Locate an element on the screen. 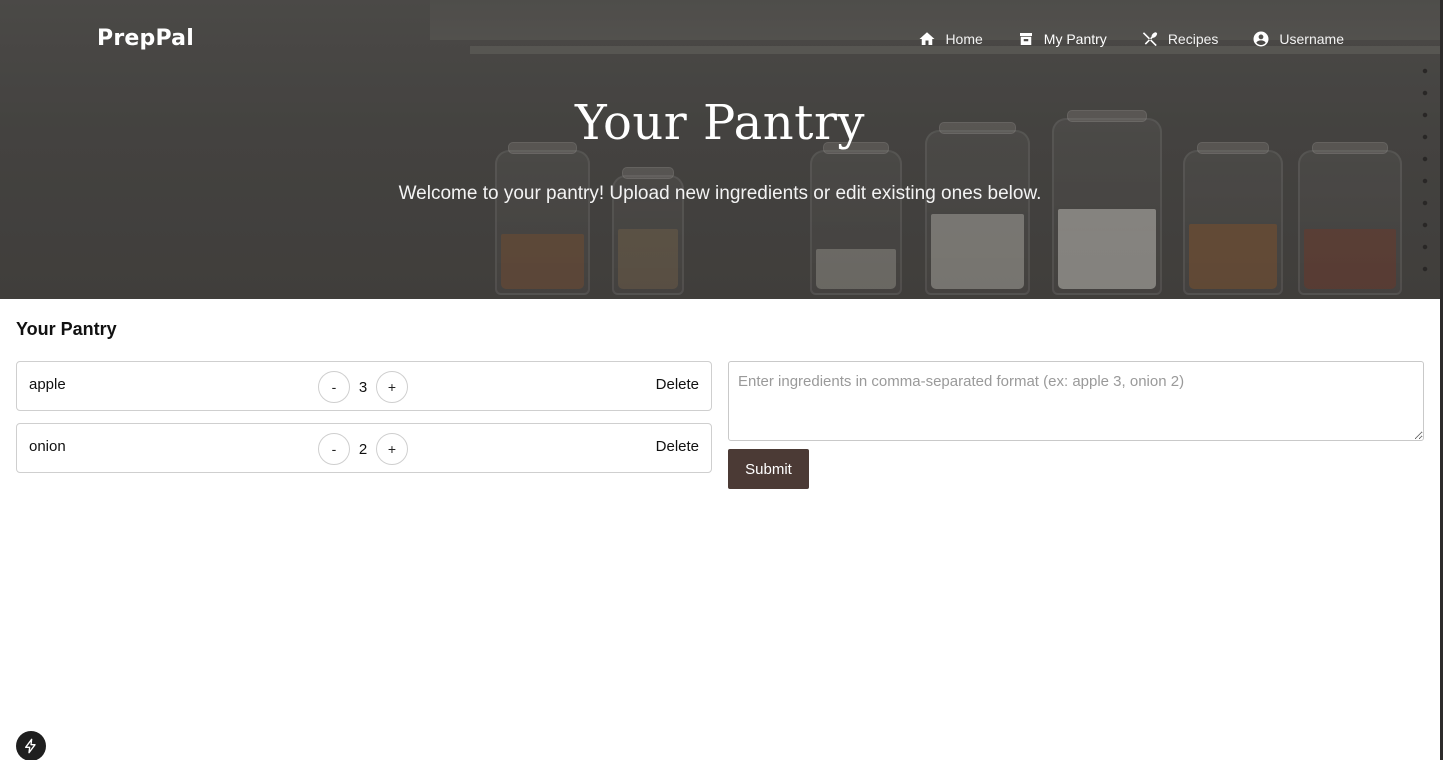 The height and width of the screenshot is (760, 1443). quantity-stepper: - 3 + is located at coordinates (363, 387).